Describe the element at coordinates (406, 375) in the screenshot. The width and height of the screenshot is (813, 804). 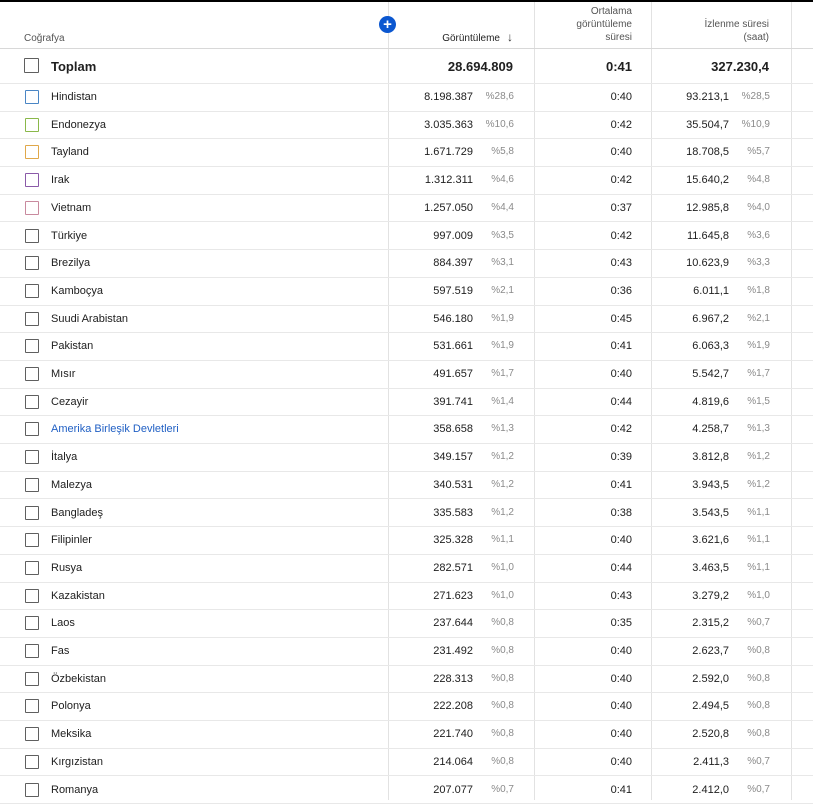
I see `table-row: Mısır491.657%1,70:405.542,7%1,7` at that location.